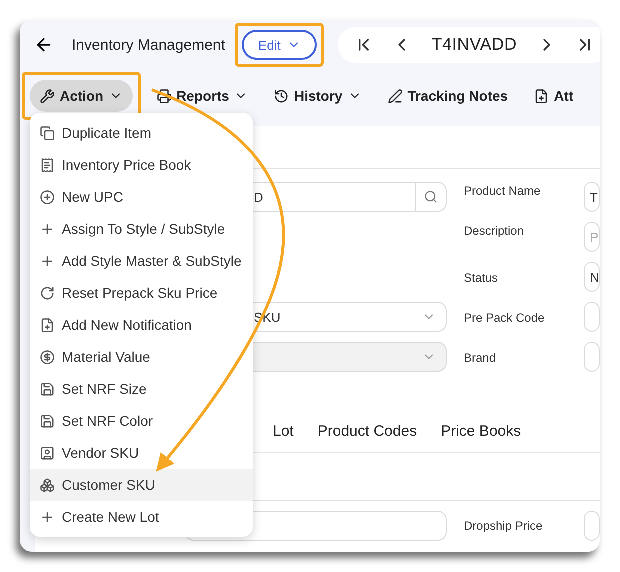 The image size is (620, 572). I want to click on toolbar-button: Att, so click(554, 96).